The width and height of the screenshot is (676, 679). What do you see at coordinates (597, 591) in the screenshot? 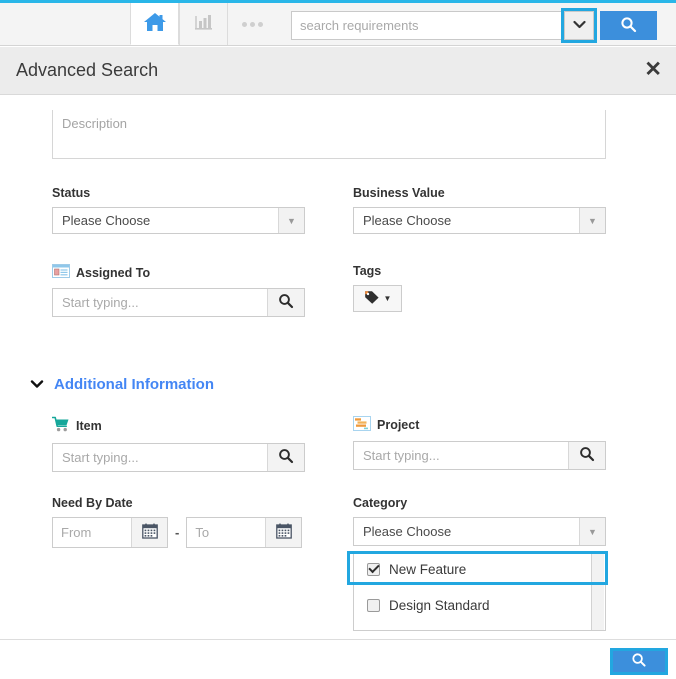
I see `category-dropdown-scrollbar` at bounding box center [597, 591].